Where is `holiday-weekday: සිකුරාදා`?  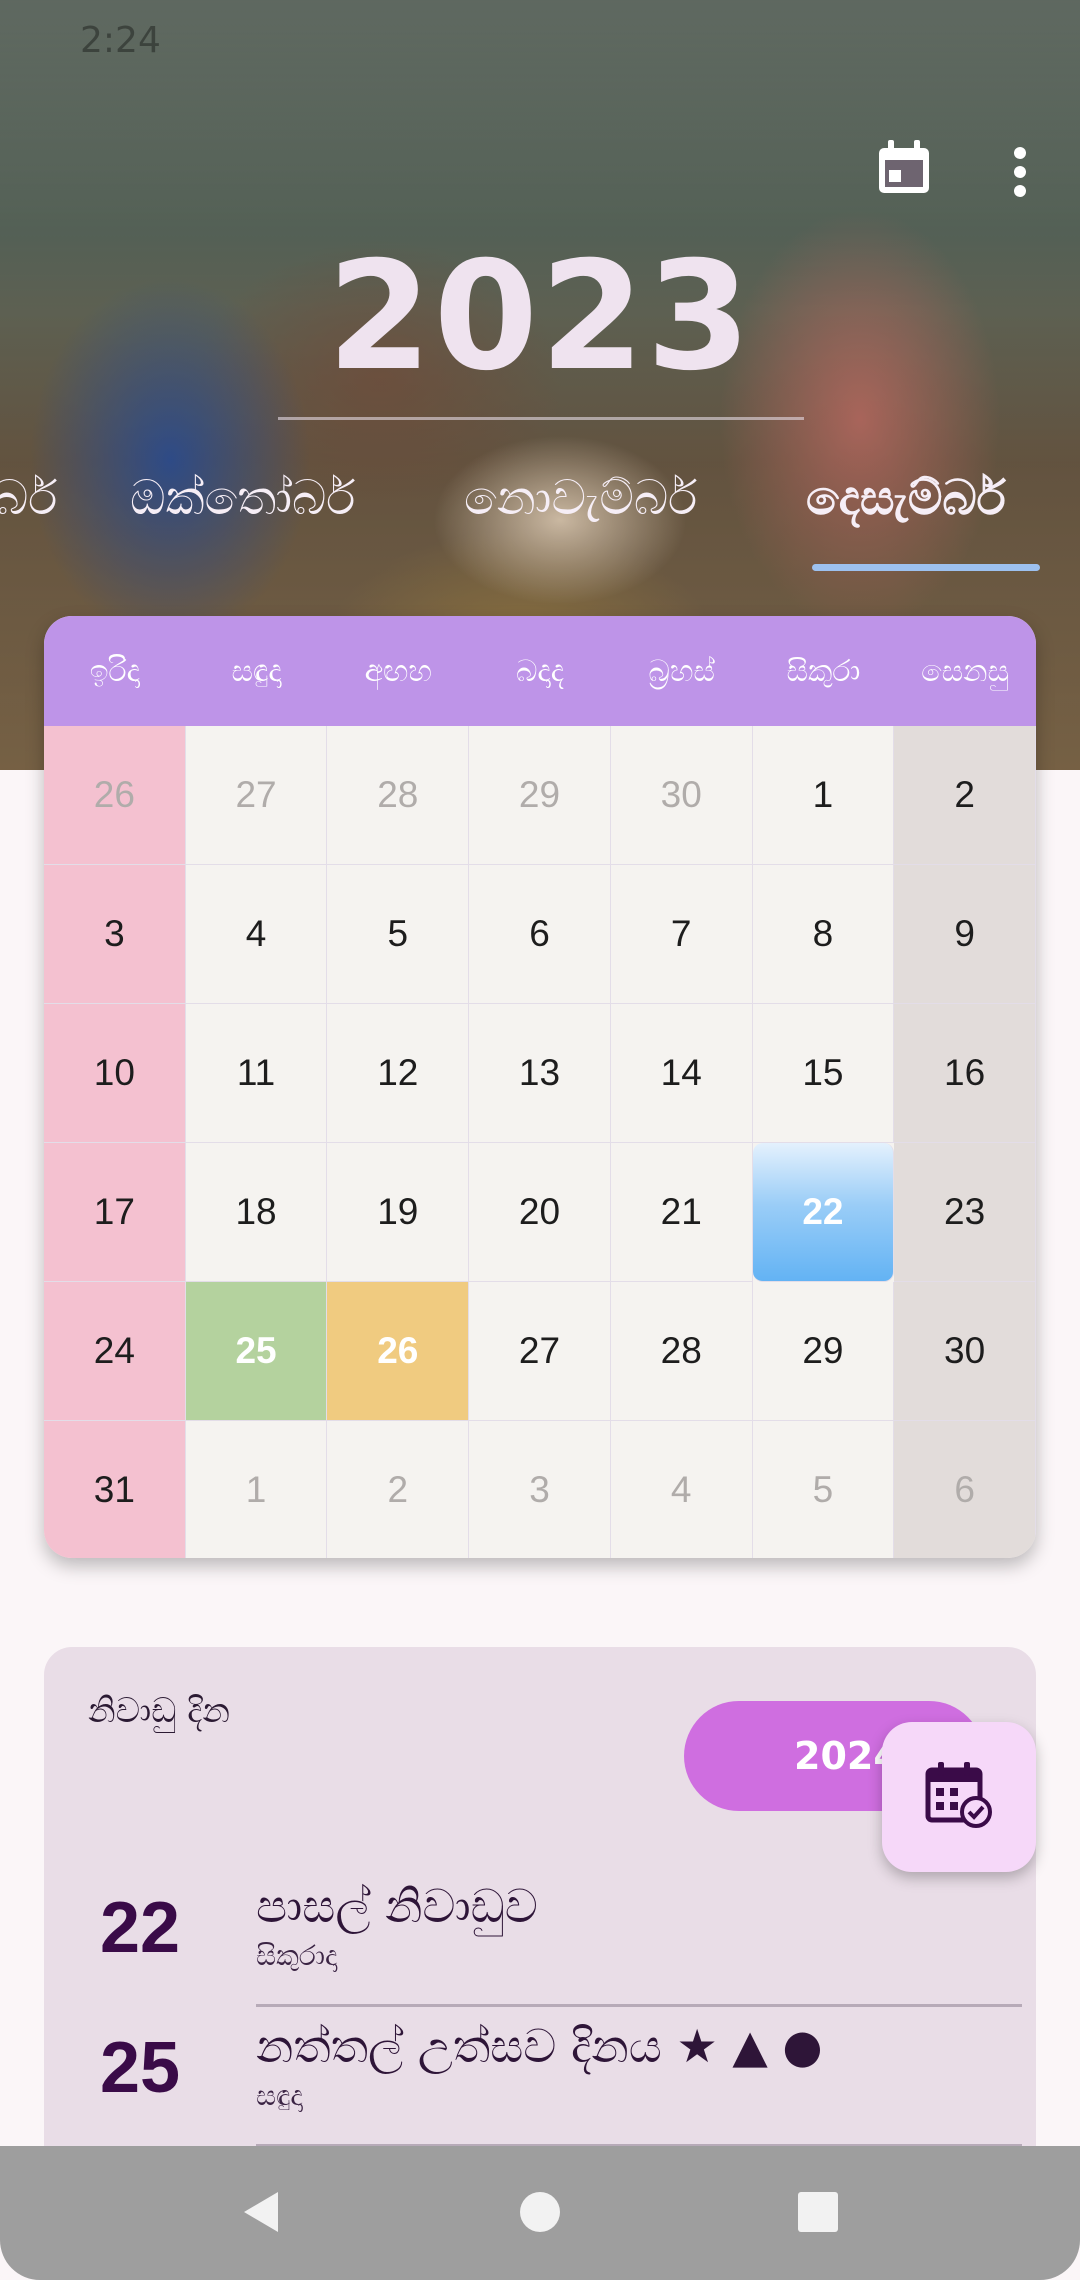
holiday-weekday: සිකුරාදා is located at coordinates (297, 1955).